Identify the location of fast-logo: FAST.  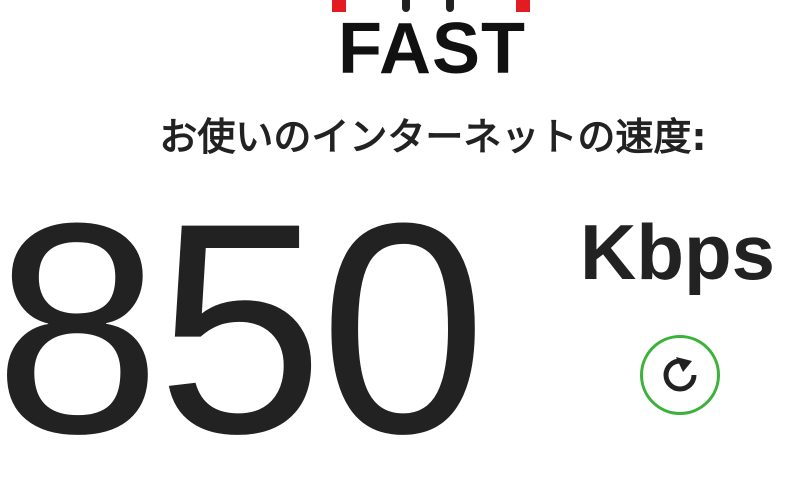
(432, 43).